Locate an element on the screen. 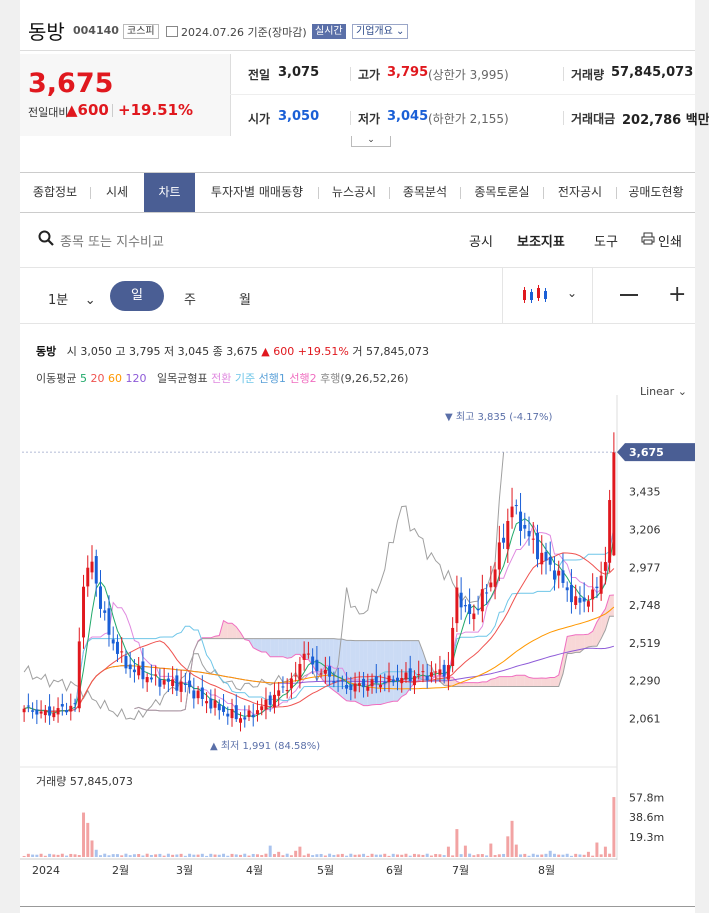  period-minute-select: 1분 ⌄ is located at coordinates (72, 298).